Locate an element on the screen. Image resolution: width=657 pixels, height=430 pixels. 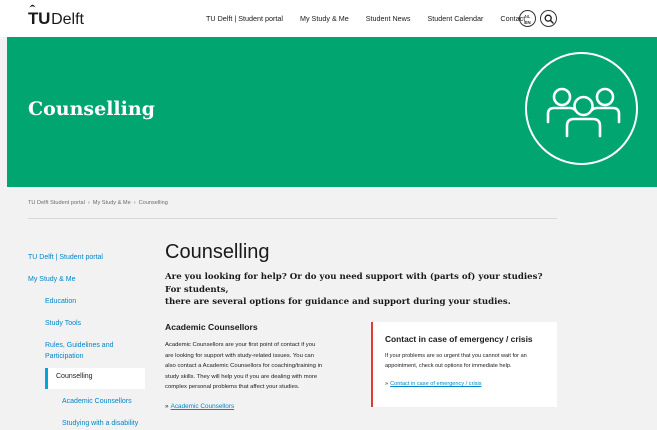
breadcrumb-current: Counselling is located at coordinates (153, 203).